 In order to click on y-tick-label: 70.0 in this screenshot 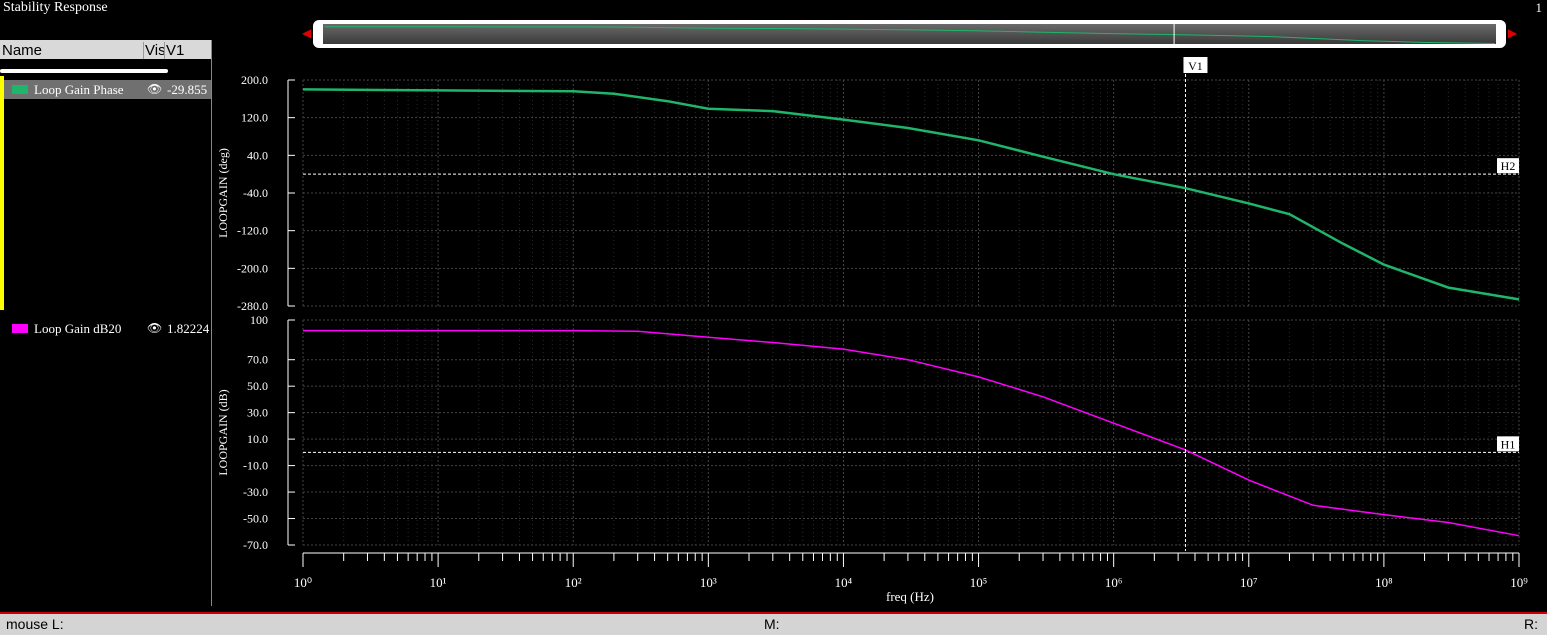, I will do `click(257, 360)`.